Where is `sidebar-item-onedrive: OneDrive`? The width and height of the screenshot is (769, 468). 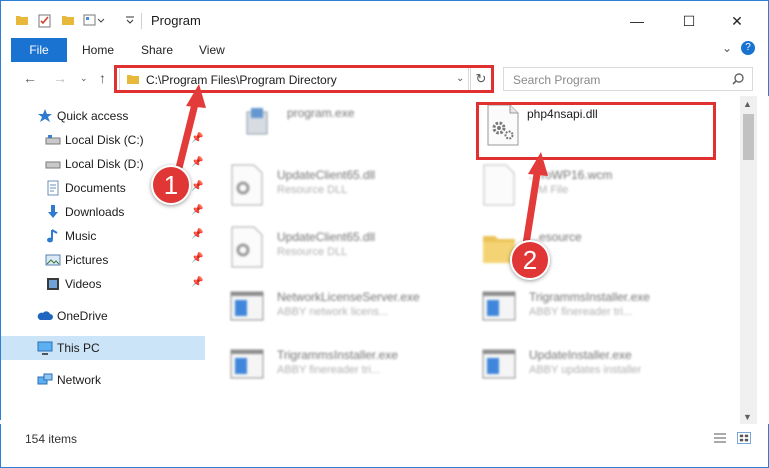
sidebar-item-onedrive: OneDrive is located at coordinates (103, 316).